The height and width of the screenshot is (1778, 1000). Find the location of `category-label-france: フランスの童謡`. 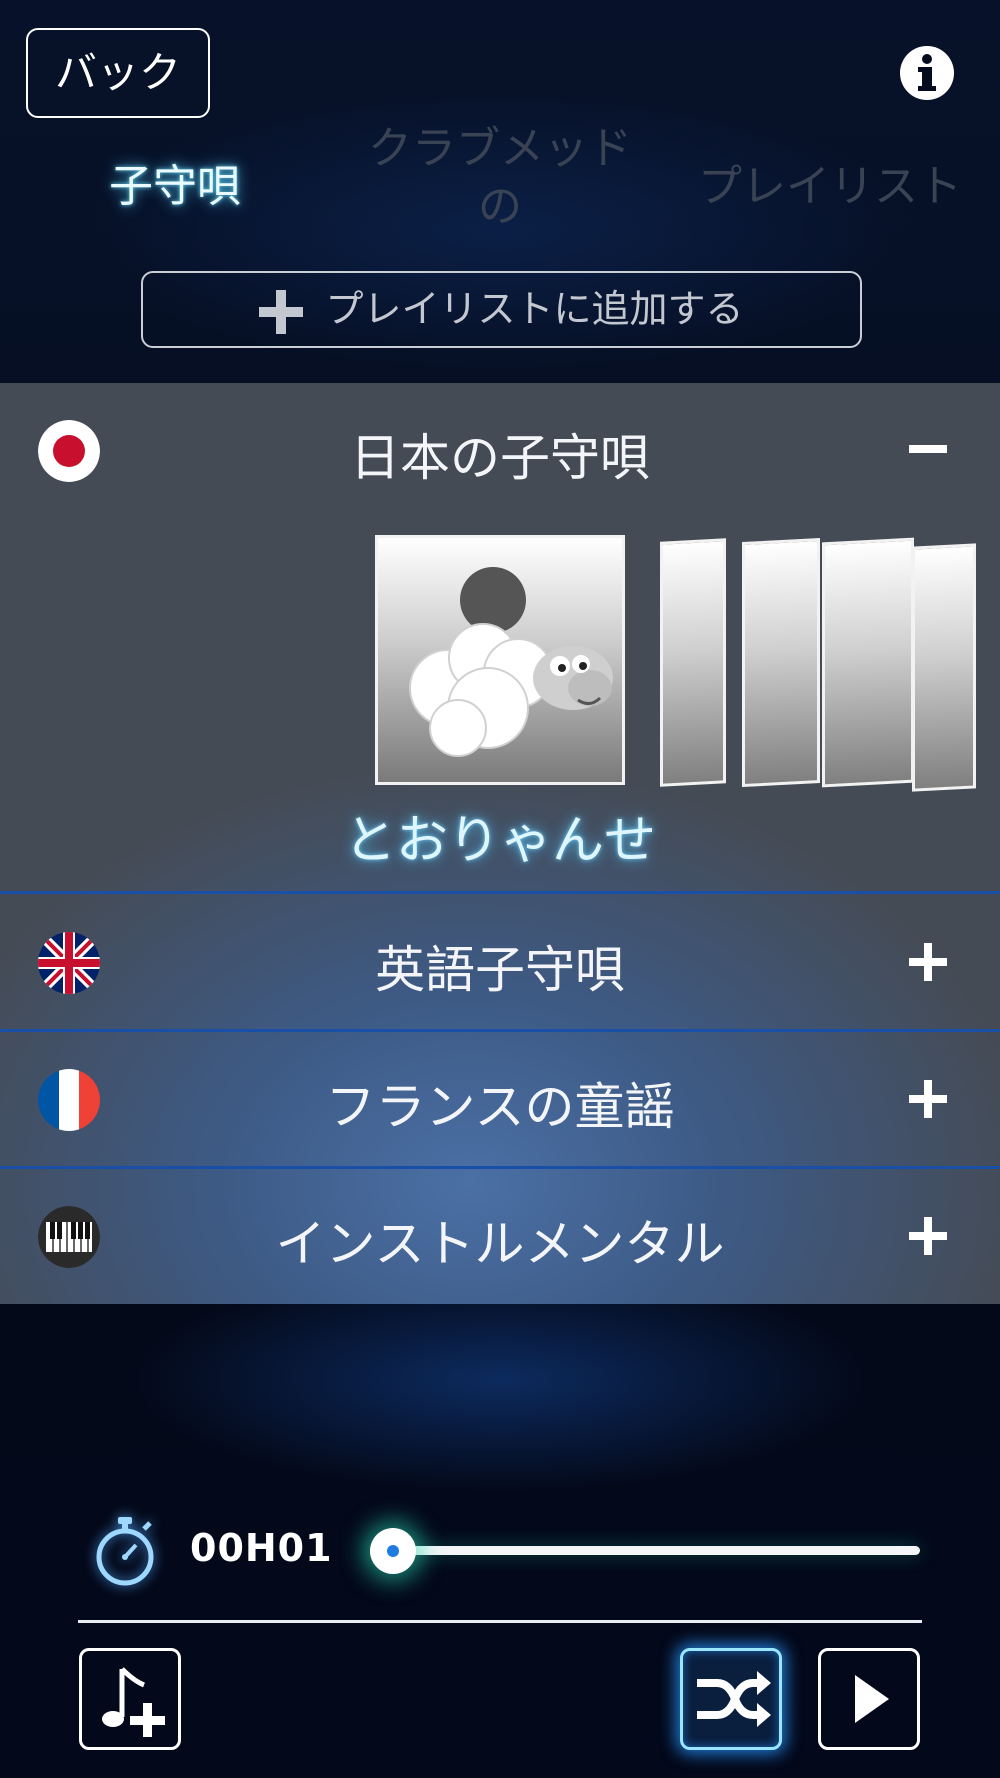

category-label-france: フランスの童謡 is located at coordinates (500, 1107).